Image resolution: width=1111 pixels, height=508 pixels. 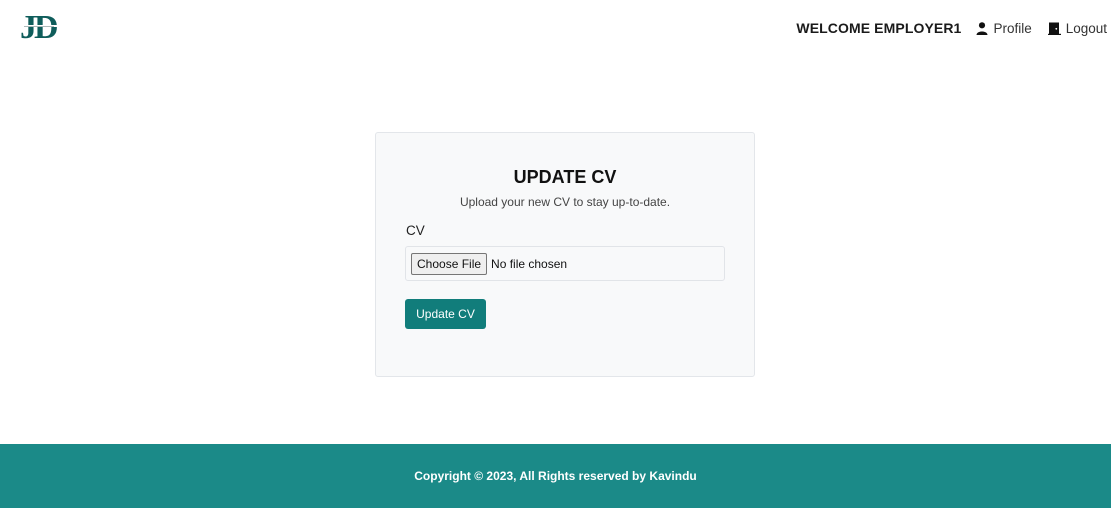 I want to click on cv-file-input: Choose File No file chosen, so click(x=565, y=263).